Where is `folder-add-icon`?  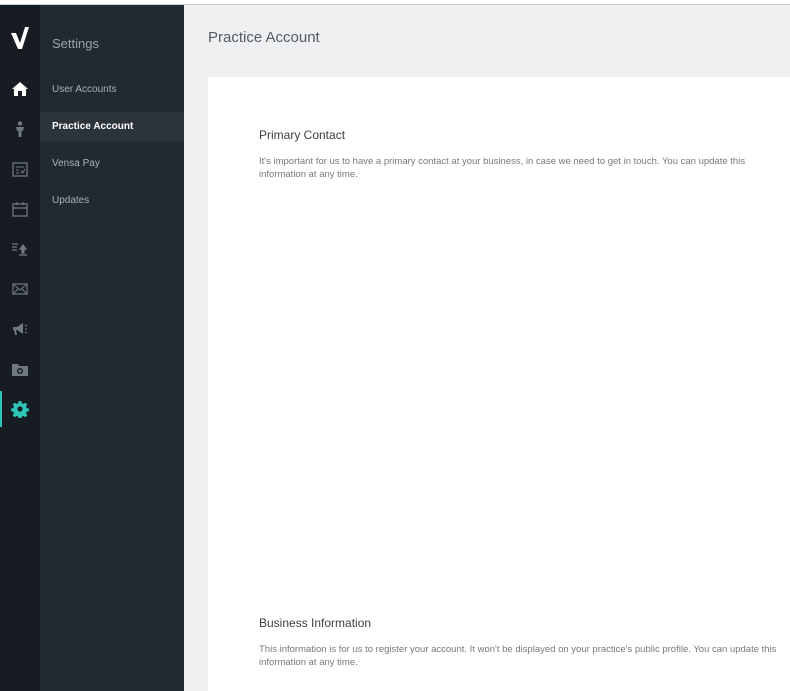
folder-add-icon is located at coordinates (20, 369).